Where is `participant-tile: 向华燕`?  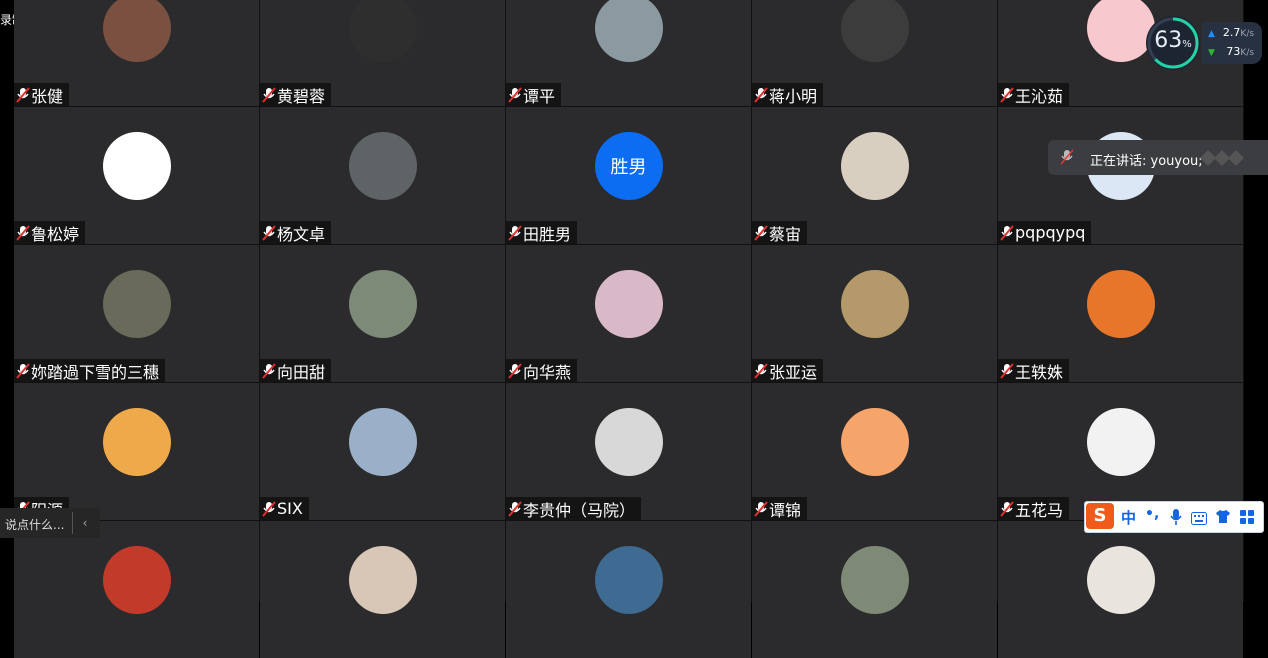
participant-tile: 向华燕 is located at coordinates (628, 313).